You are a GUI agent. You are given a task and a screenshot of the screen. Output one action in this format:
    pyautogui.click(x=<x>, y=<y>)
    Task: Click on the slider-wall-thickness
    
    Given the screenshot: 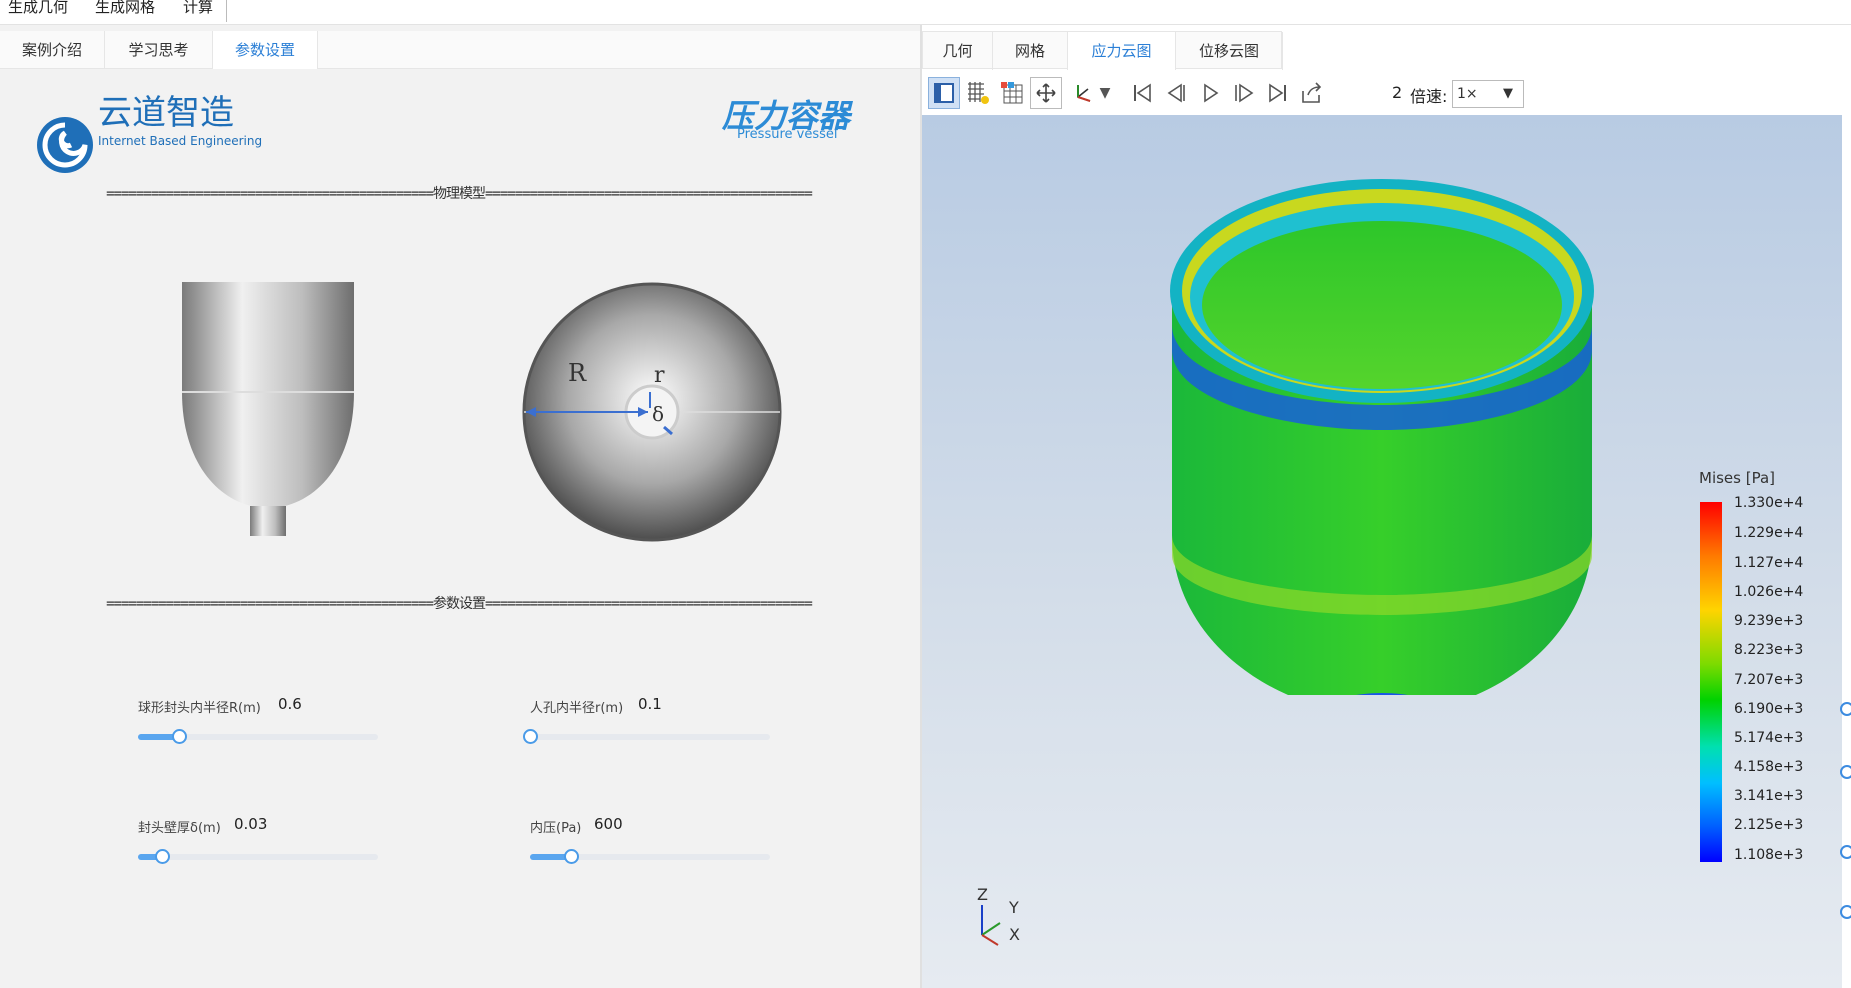 What is the action you would take?
    pyautogui.click(x=258, y=856)
    